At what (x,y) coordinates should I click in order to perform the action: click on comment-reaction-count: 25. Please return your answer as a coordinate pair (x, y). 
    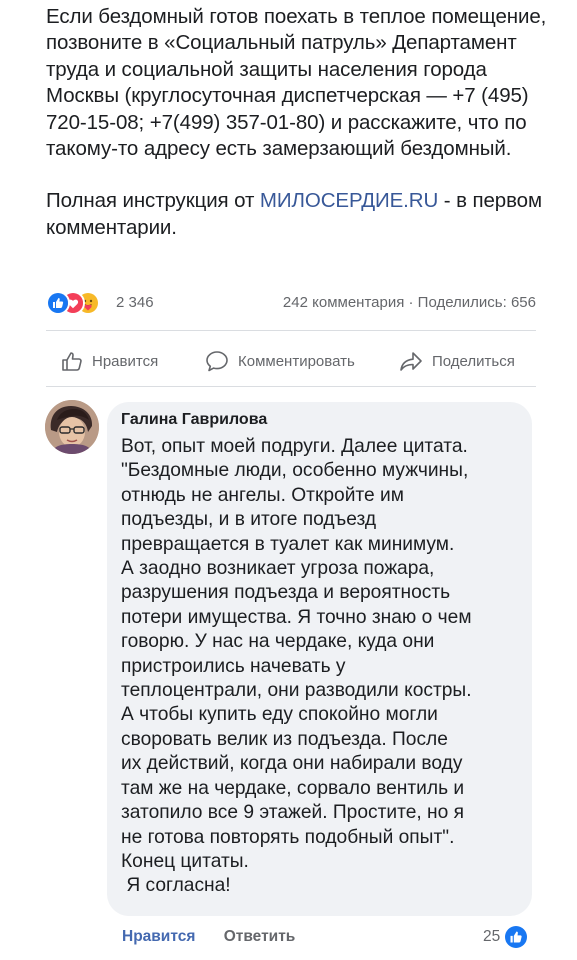
    Looking at the image, I should click on (492, 936).